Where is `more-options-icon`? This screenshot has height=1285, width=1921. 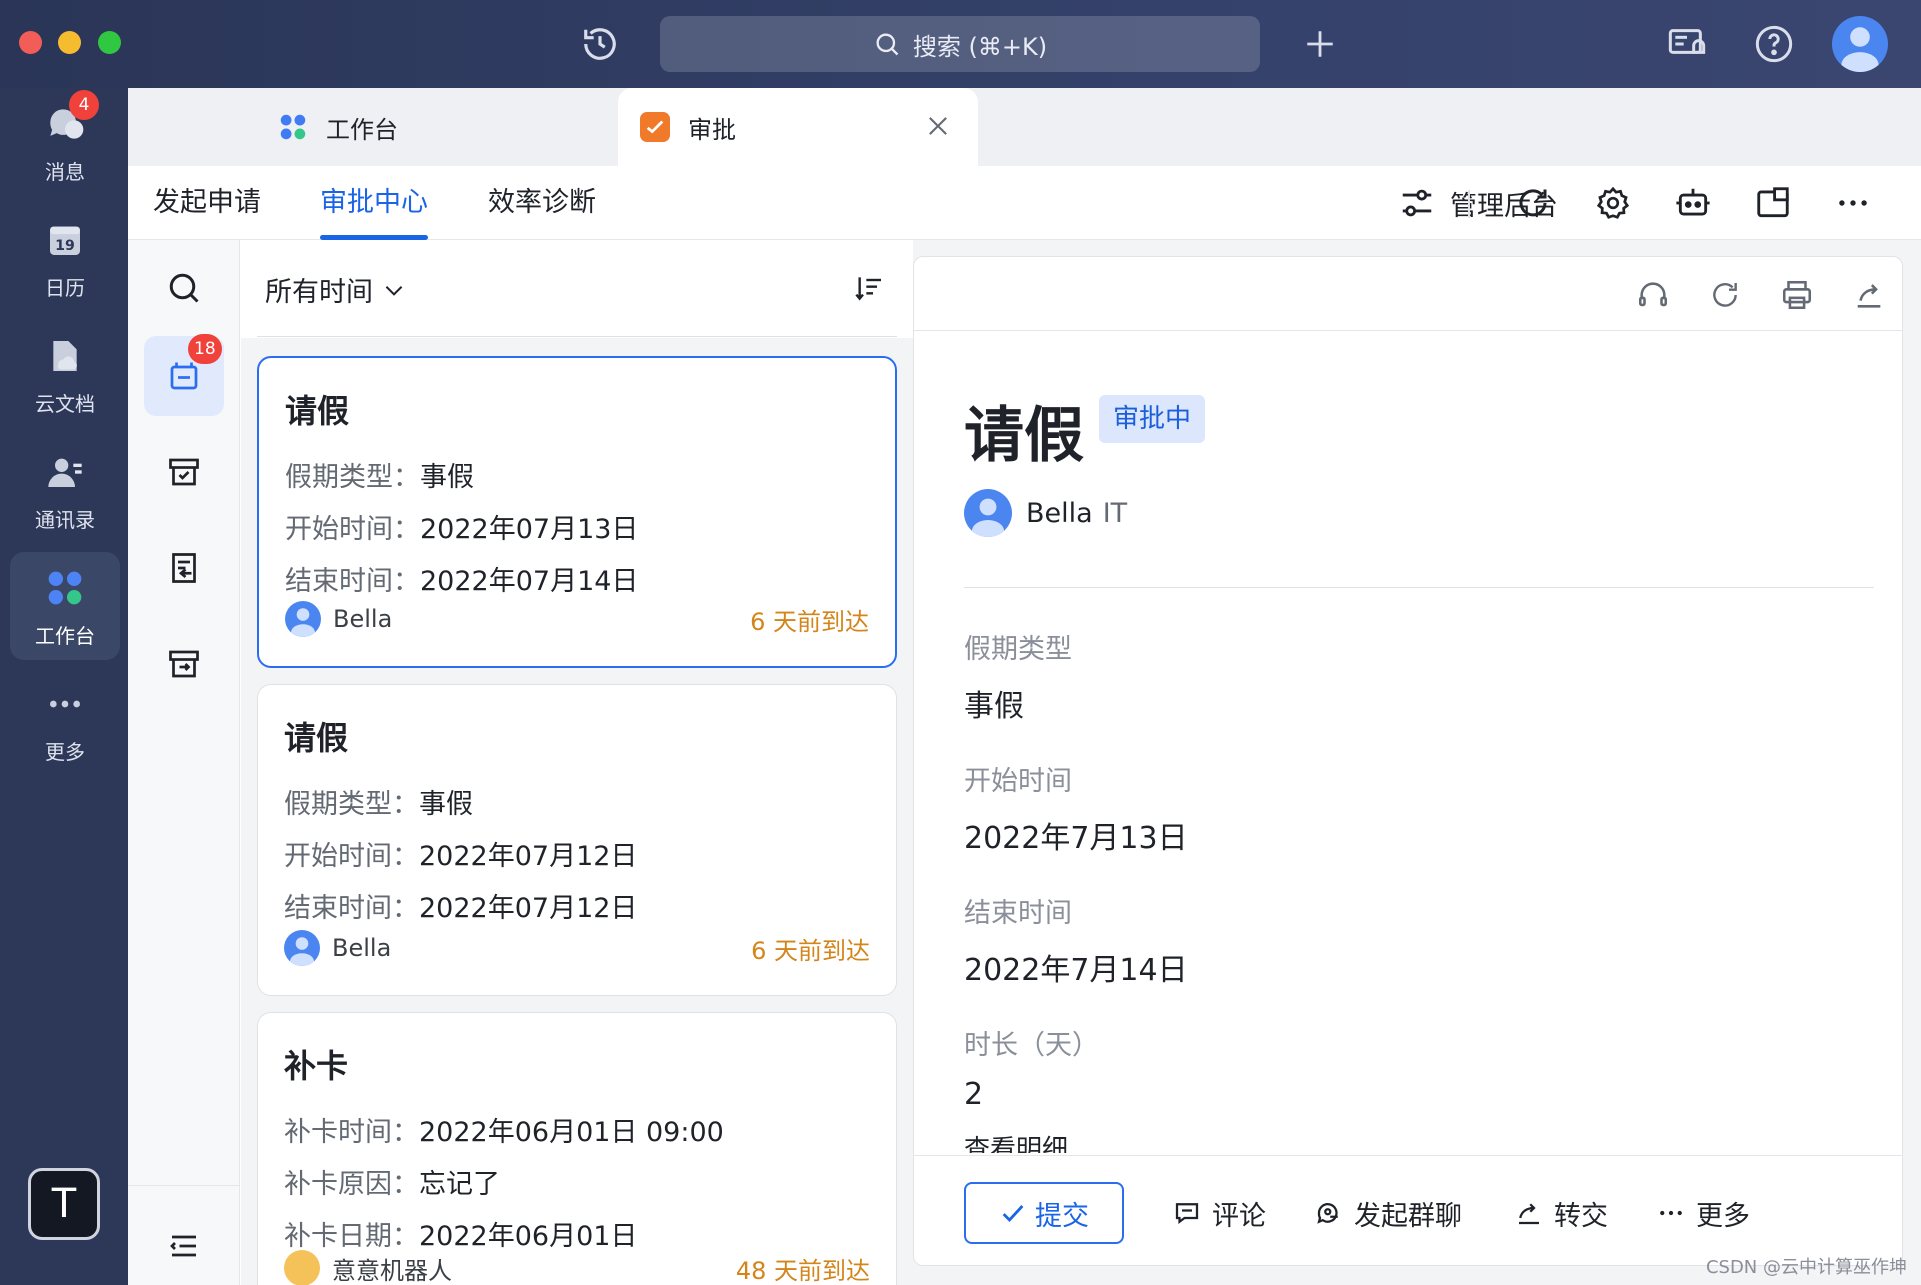 more-options-icon is located at coordinates (1853, 203).